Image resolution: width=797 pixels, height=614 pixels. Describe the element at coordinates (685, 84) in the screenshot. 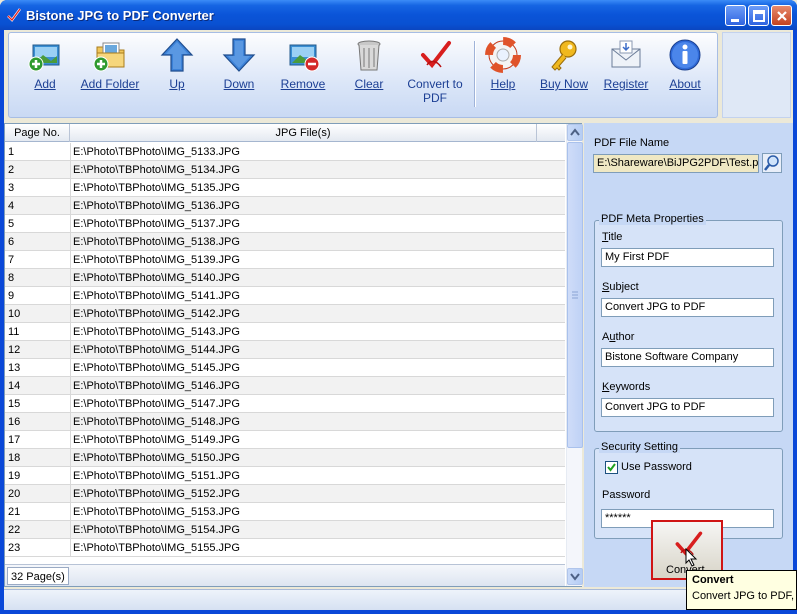

I see `about-button-label: About` at that location.